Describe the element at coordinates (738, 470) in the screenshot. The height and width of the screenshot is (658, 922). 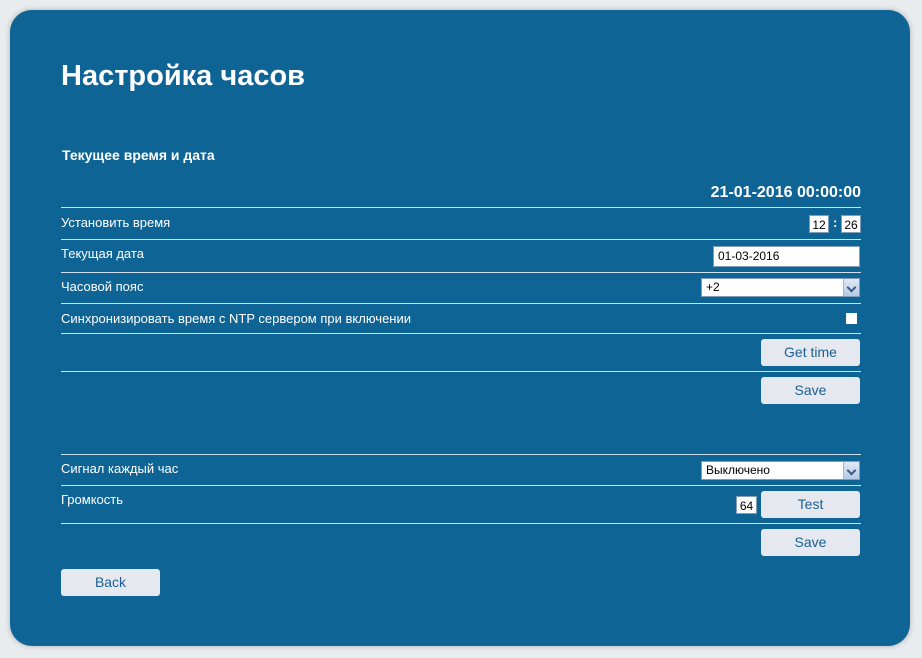
I see `hourly-chime-select-value: Выключено` at that location.